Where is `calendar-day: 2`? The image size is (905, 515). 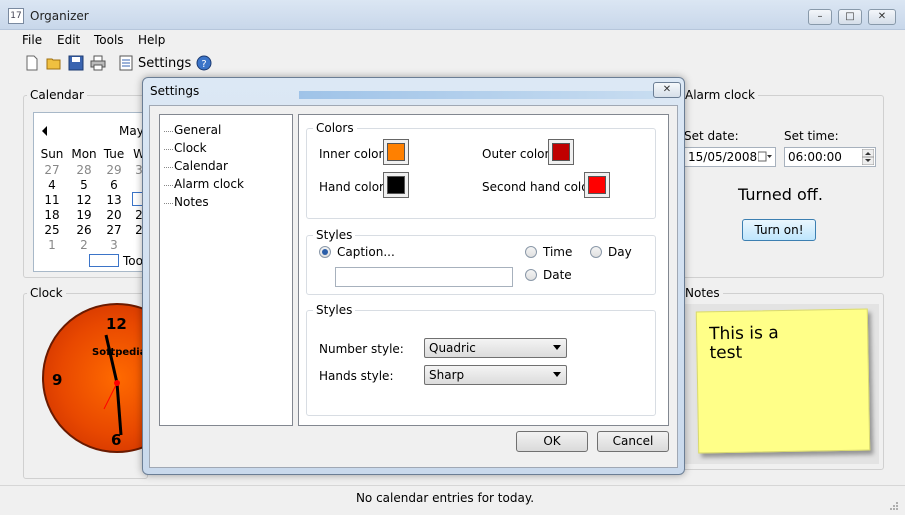 calendar-day: 2 is located at coordinates (84, 245).